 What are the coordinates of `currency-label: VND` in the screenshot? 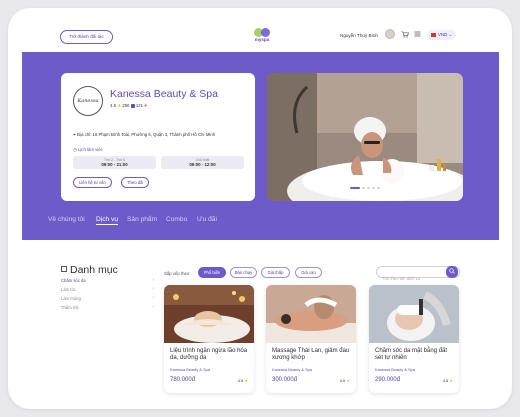 It's located at (443, 34).